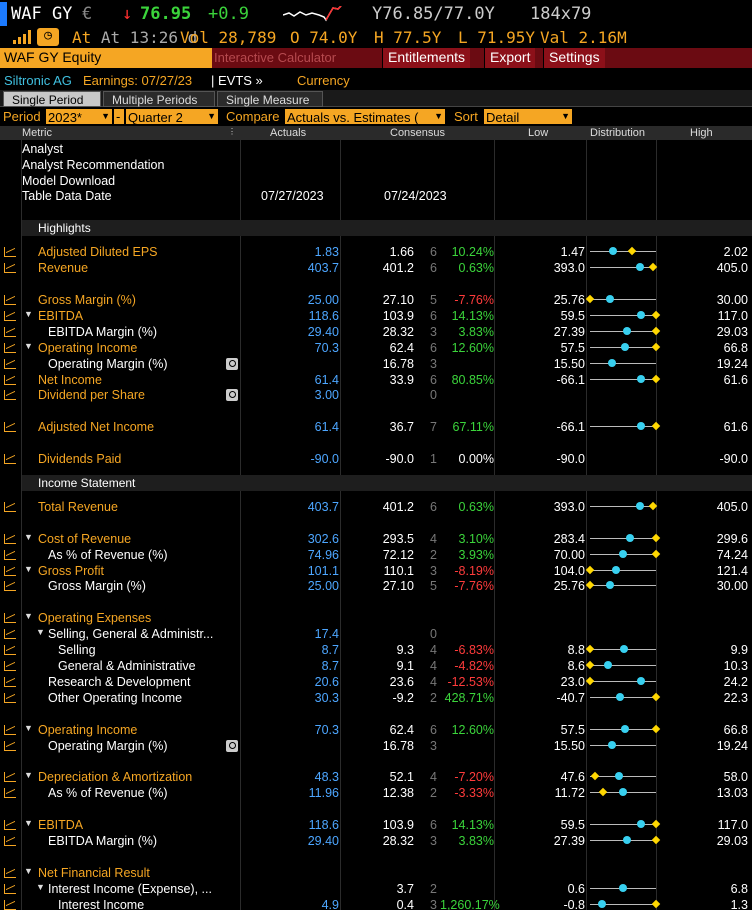  I want to click on ticker-symbol: WAF GY, so click(41, 14).